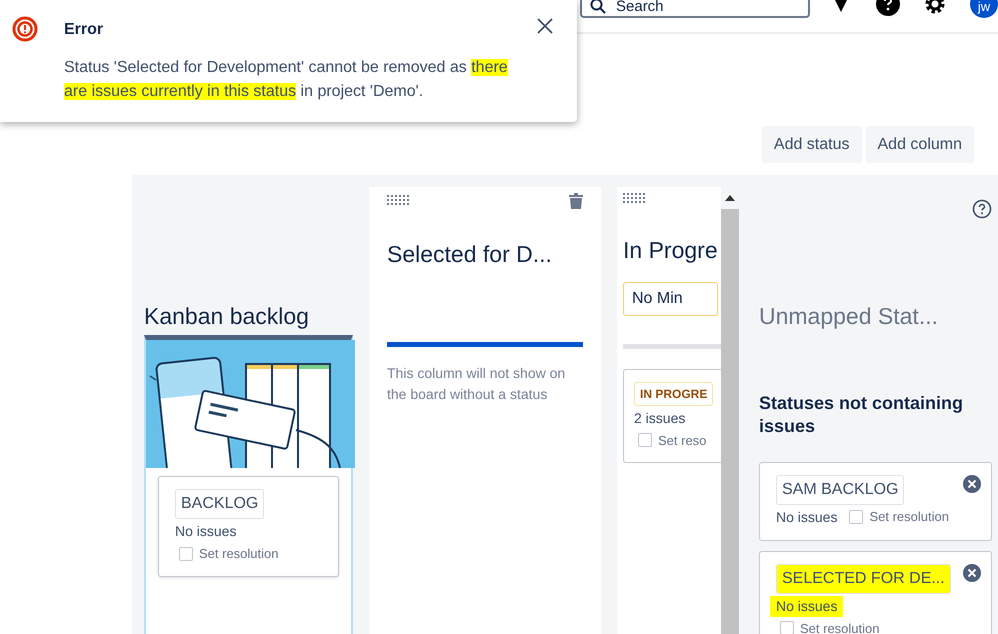 This screenshot has height=634, width=998. Describe the element at coordinates (695, 9) in the screenshot. I see `search-field: Search` at that location.